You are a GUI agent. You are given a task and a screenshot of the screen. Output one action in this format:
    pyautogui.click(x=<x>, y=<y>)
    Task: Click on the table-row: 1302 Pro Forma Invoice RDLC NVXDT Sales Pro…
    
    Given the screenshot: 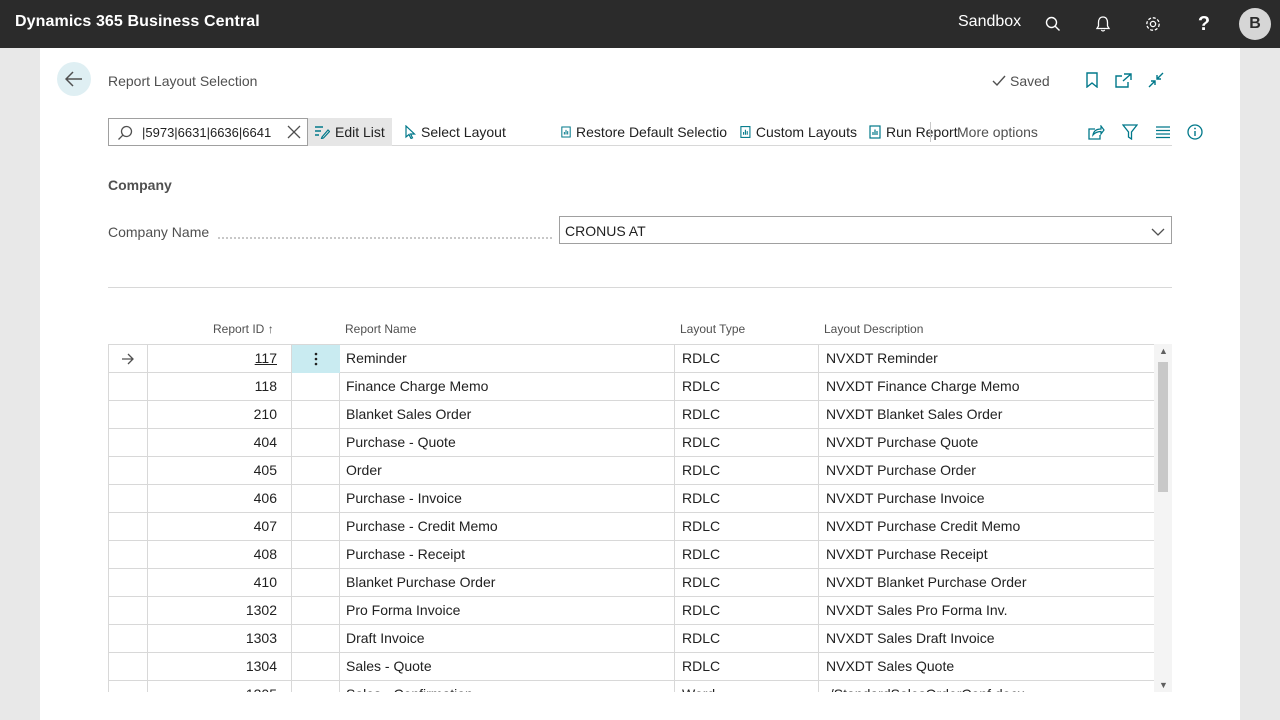 What is the action you would take?
    pyautogui.click(x=631, y=611)
    